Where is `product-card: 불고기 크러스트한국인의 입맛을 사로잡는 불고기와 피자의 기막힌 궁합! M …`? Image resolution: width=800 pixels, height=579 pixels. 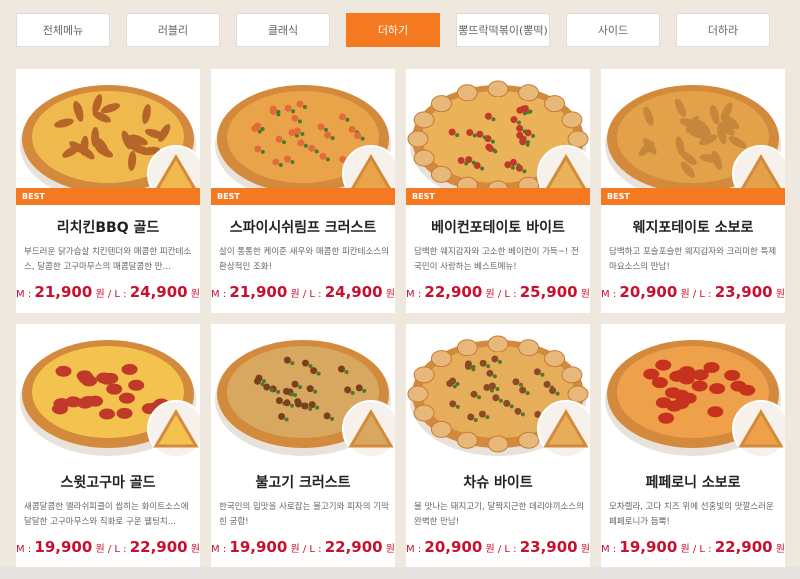
product-card: 불고기 크러스트한국인의 입맛을 사로잡는 불고기와 피자의 기막힌 궁합! M … is located at coordinates (303, 446).